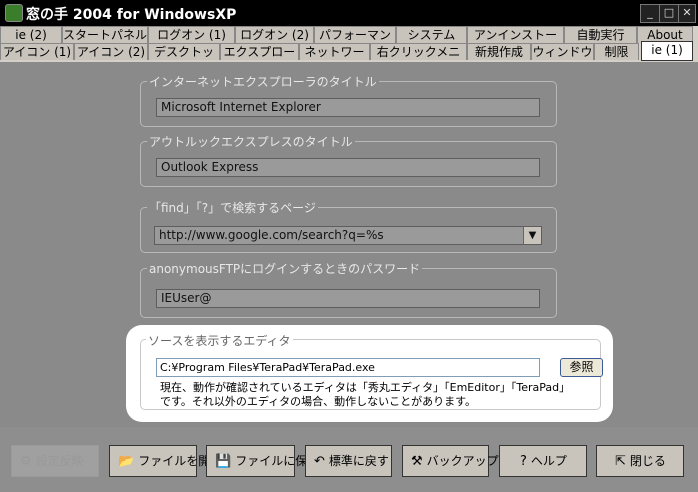 The height and width of the screenshot is (492, 698). What do you see at coordinates (548, 461) in the screenshot?
I see `help-label: ヘルプ` at bounding box center [548, 461].